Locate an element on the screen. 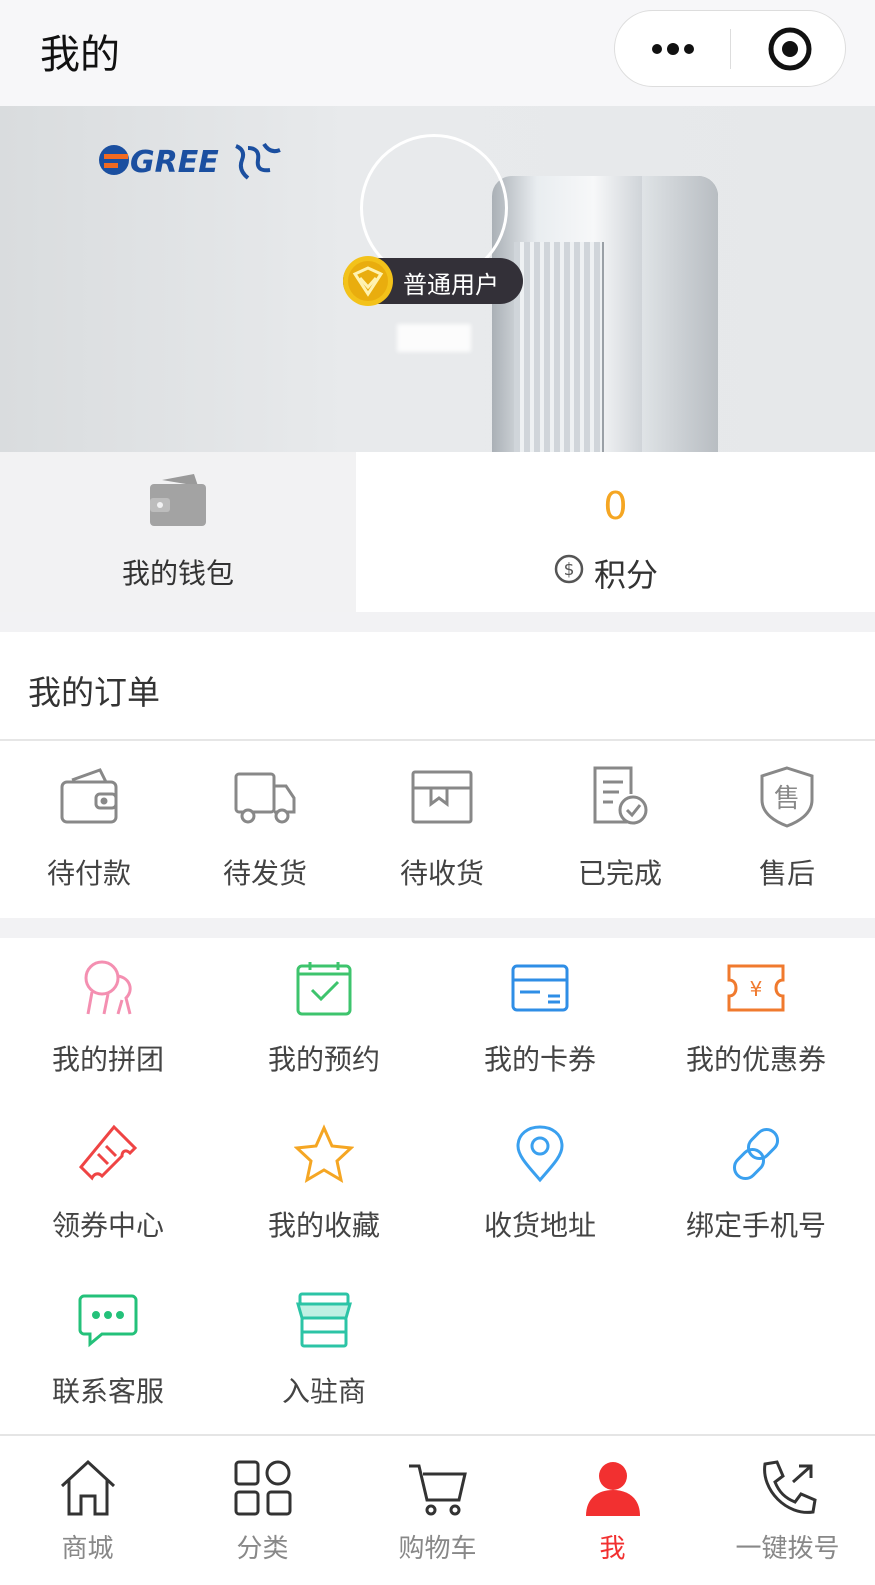 This screenshot has height=1585, width=875. service-my-cards: 我的卡券 is located at coordinates (540, 1007).